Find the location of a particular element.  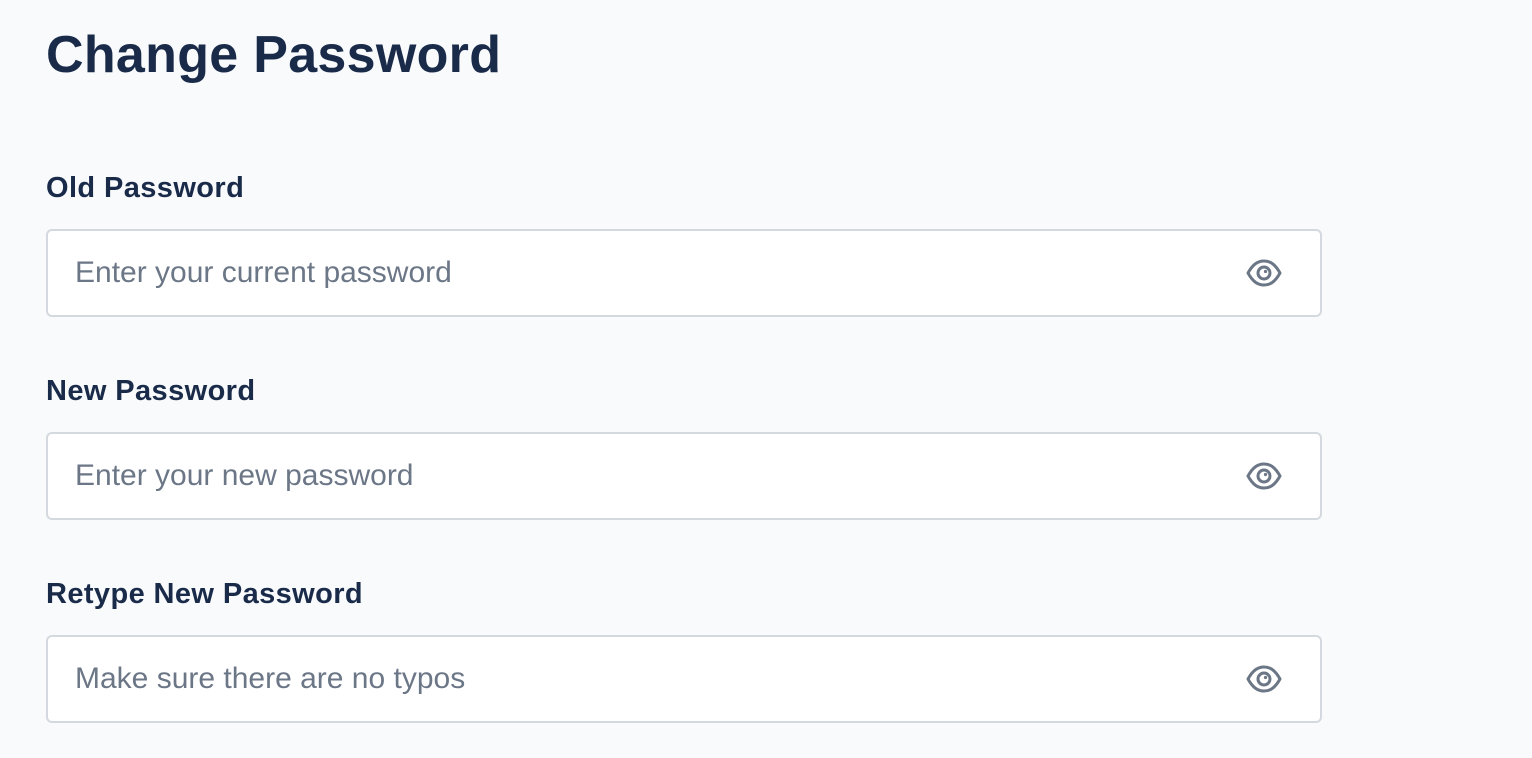

retype-password-input is located at coordinates (684, 679).